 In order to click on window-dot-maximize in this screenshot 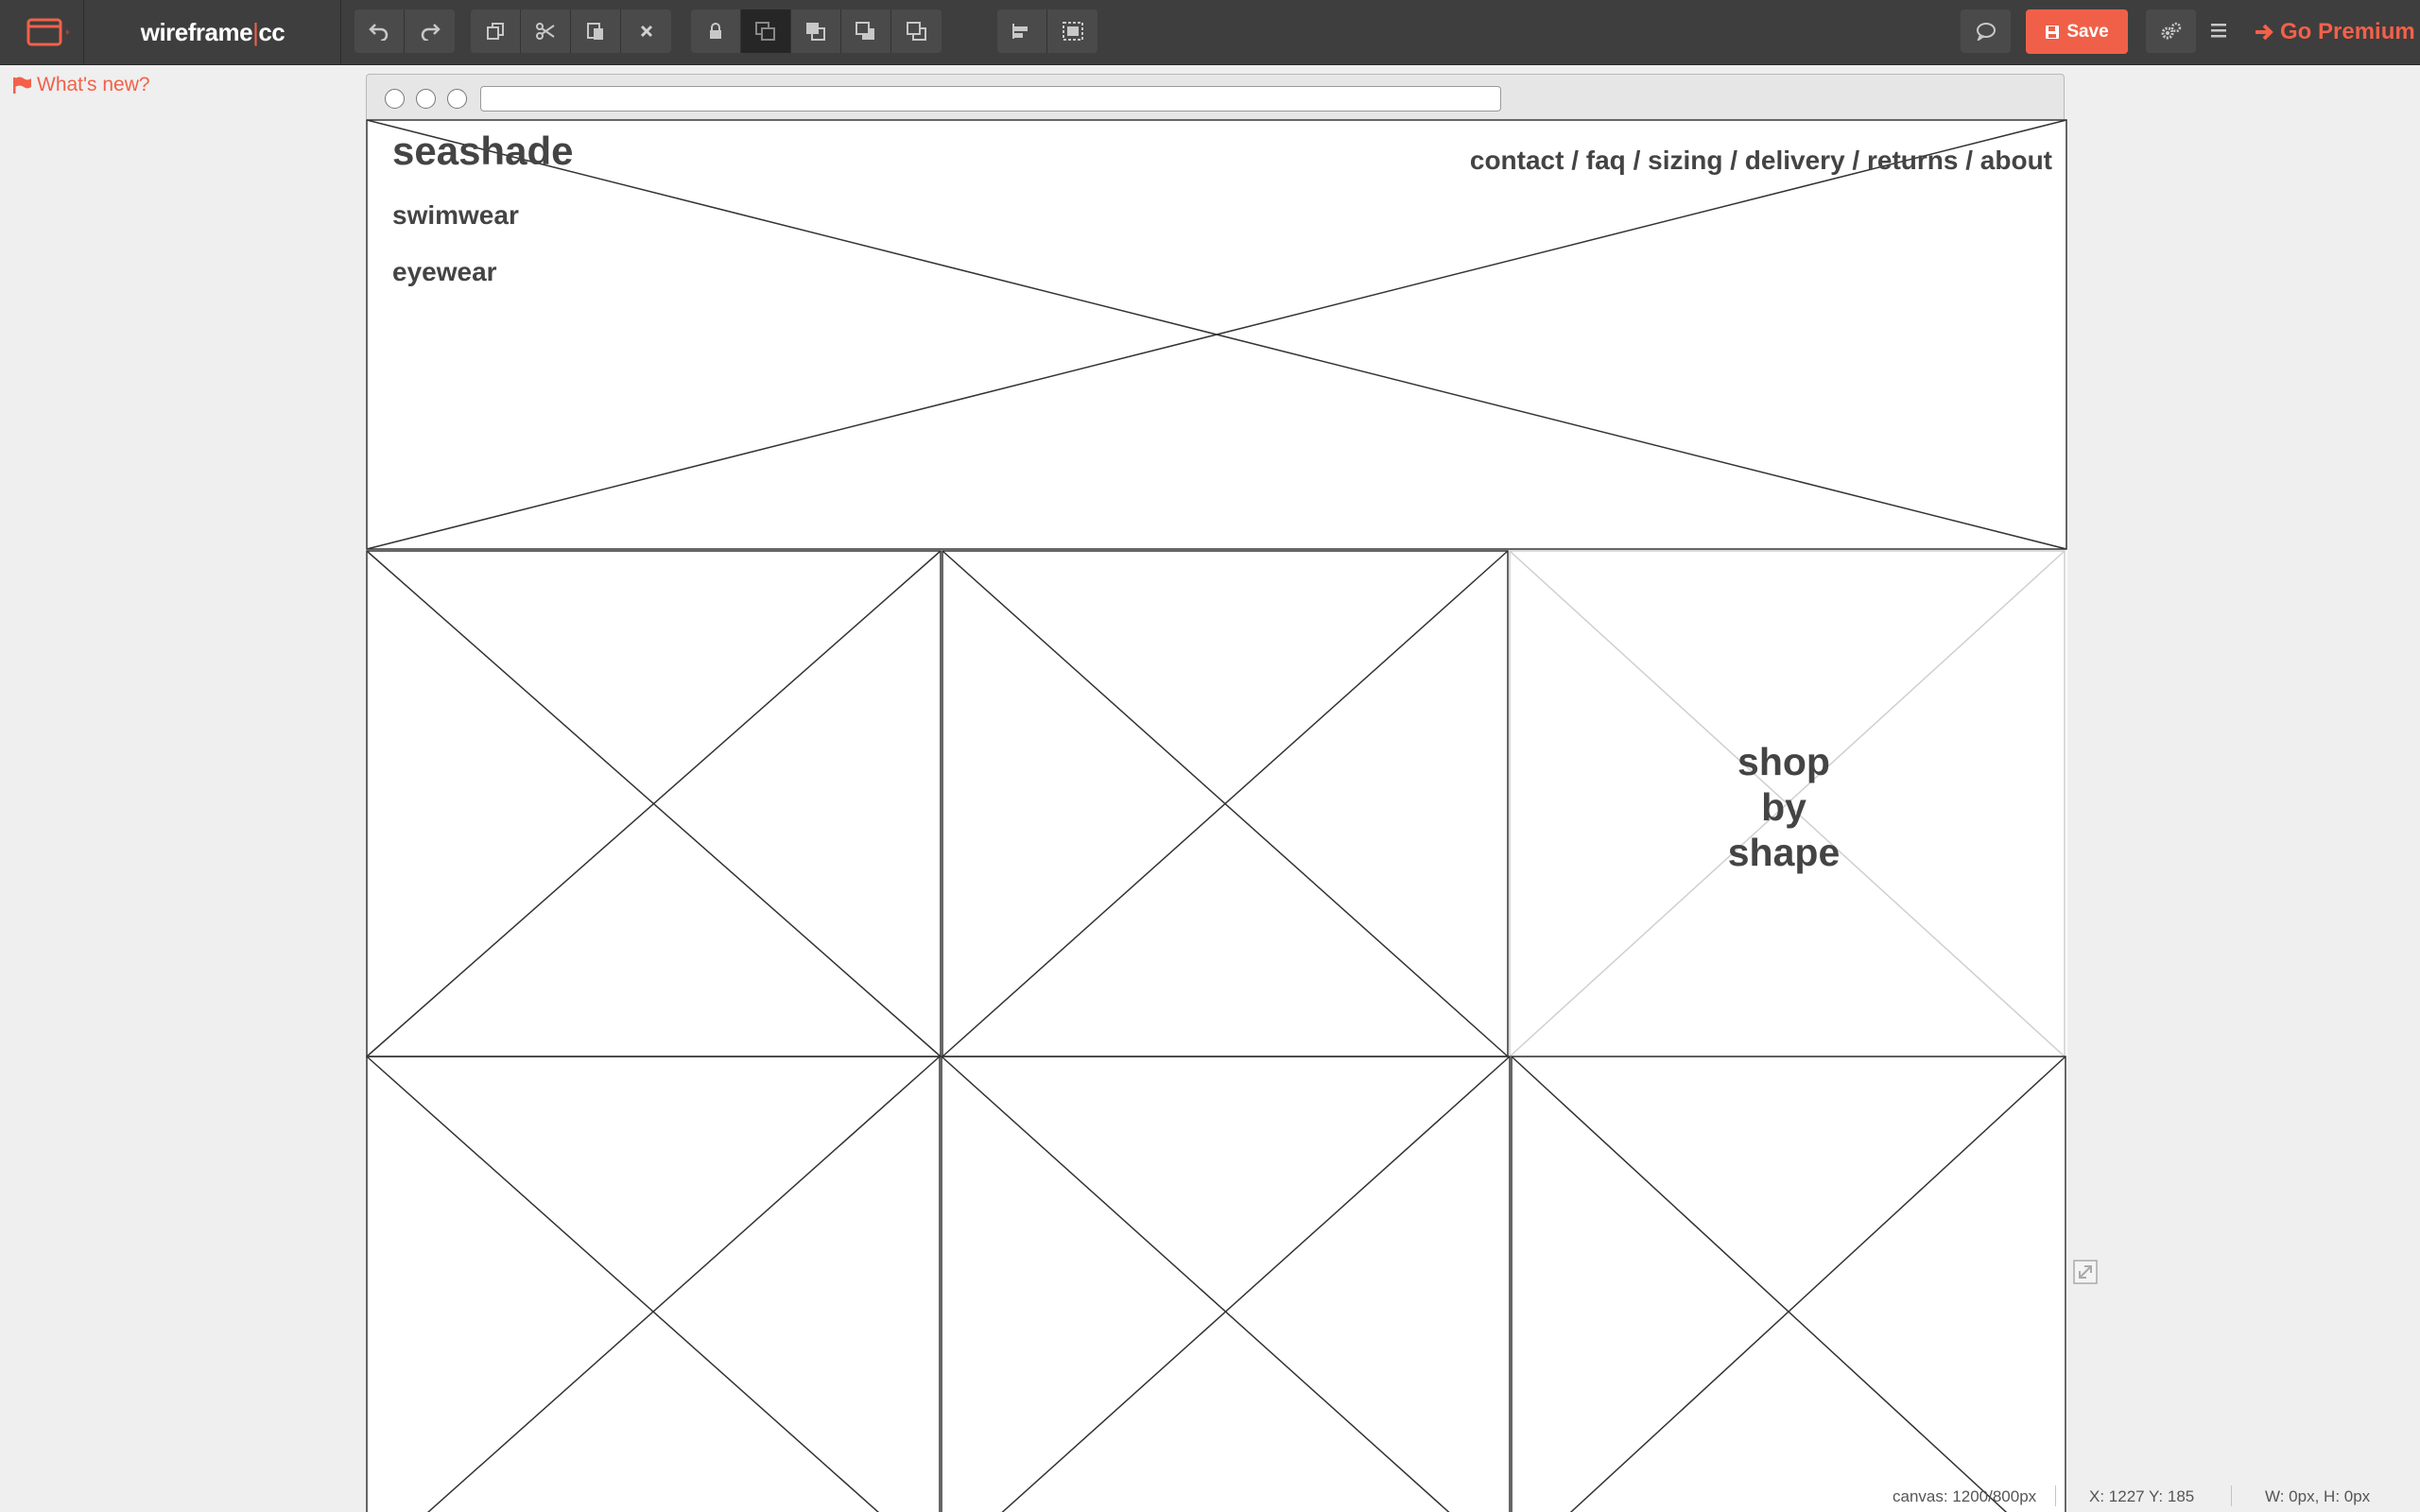, I will do `click(457, 99)`.